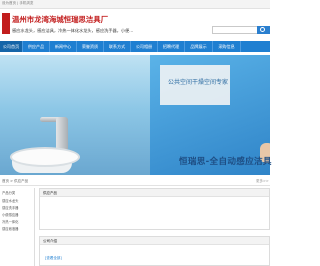 The image size is (320, 266). Describe the element at coordinates (10, 214) in the screenshot. I see `sidebar-item-urinal-sensor: 小便感应器` at that location.